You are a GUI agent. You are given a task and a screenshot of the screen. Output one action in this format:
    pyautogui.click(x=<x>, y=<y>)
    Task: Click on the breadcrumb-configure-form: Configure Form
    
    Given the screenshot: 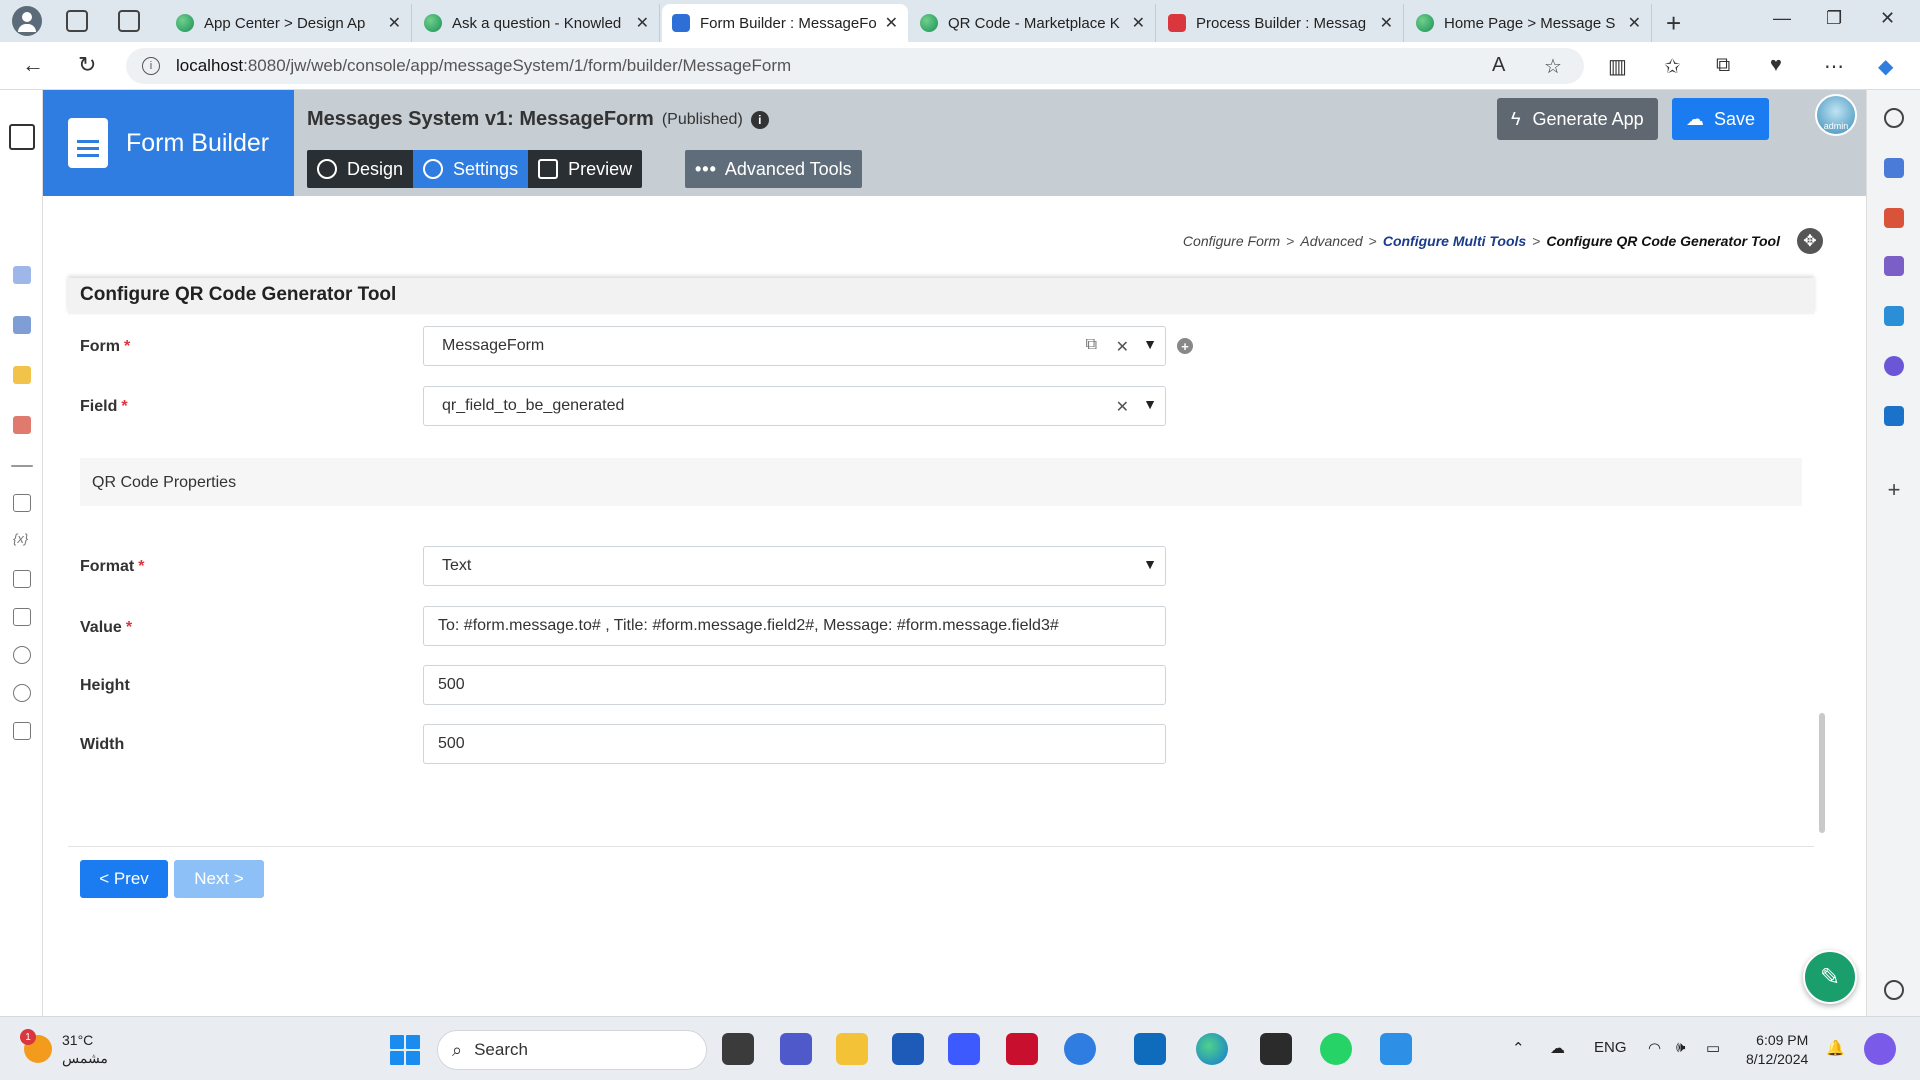 What is the action you would take?
    pyautogui.click(x=1231, y=241)
    